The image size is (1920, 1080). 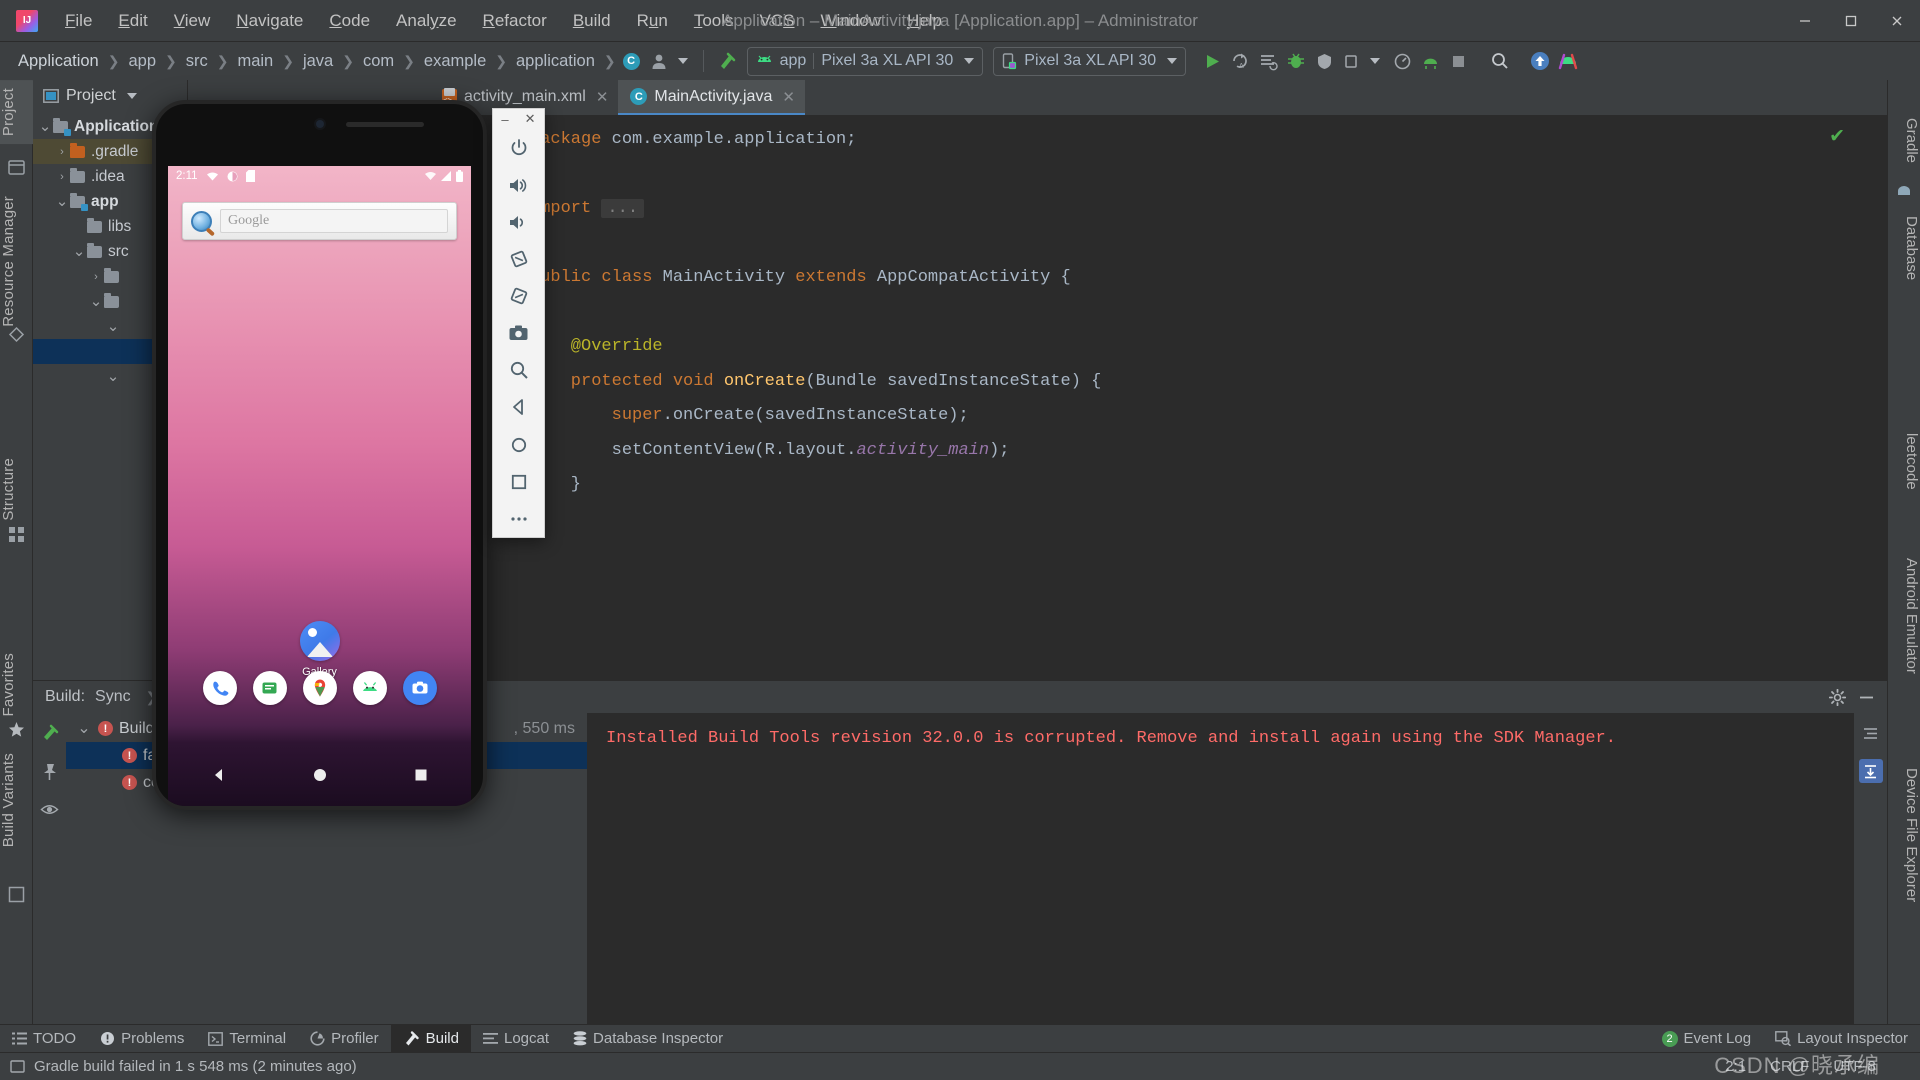 I want to click on settings-icon, so click(x=1837, y=697).